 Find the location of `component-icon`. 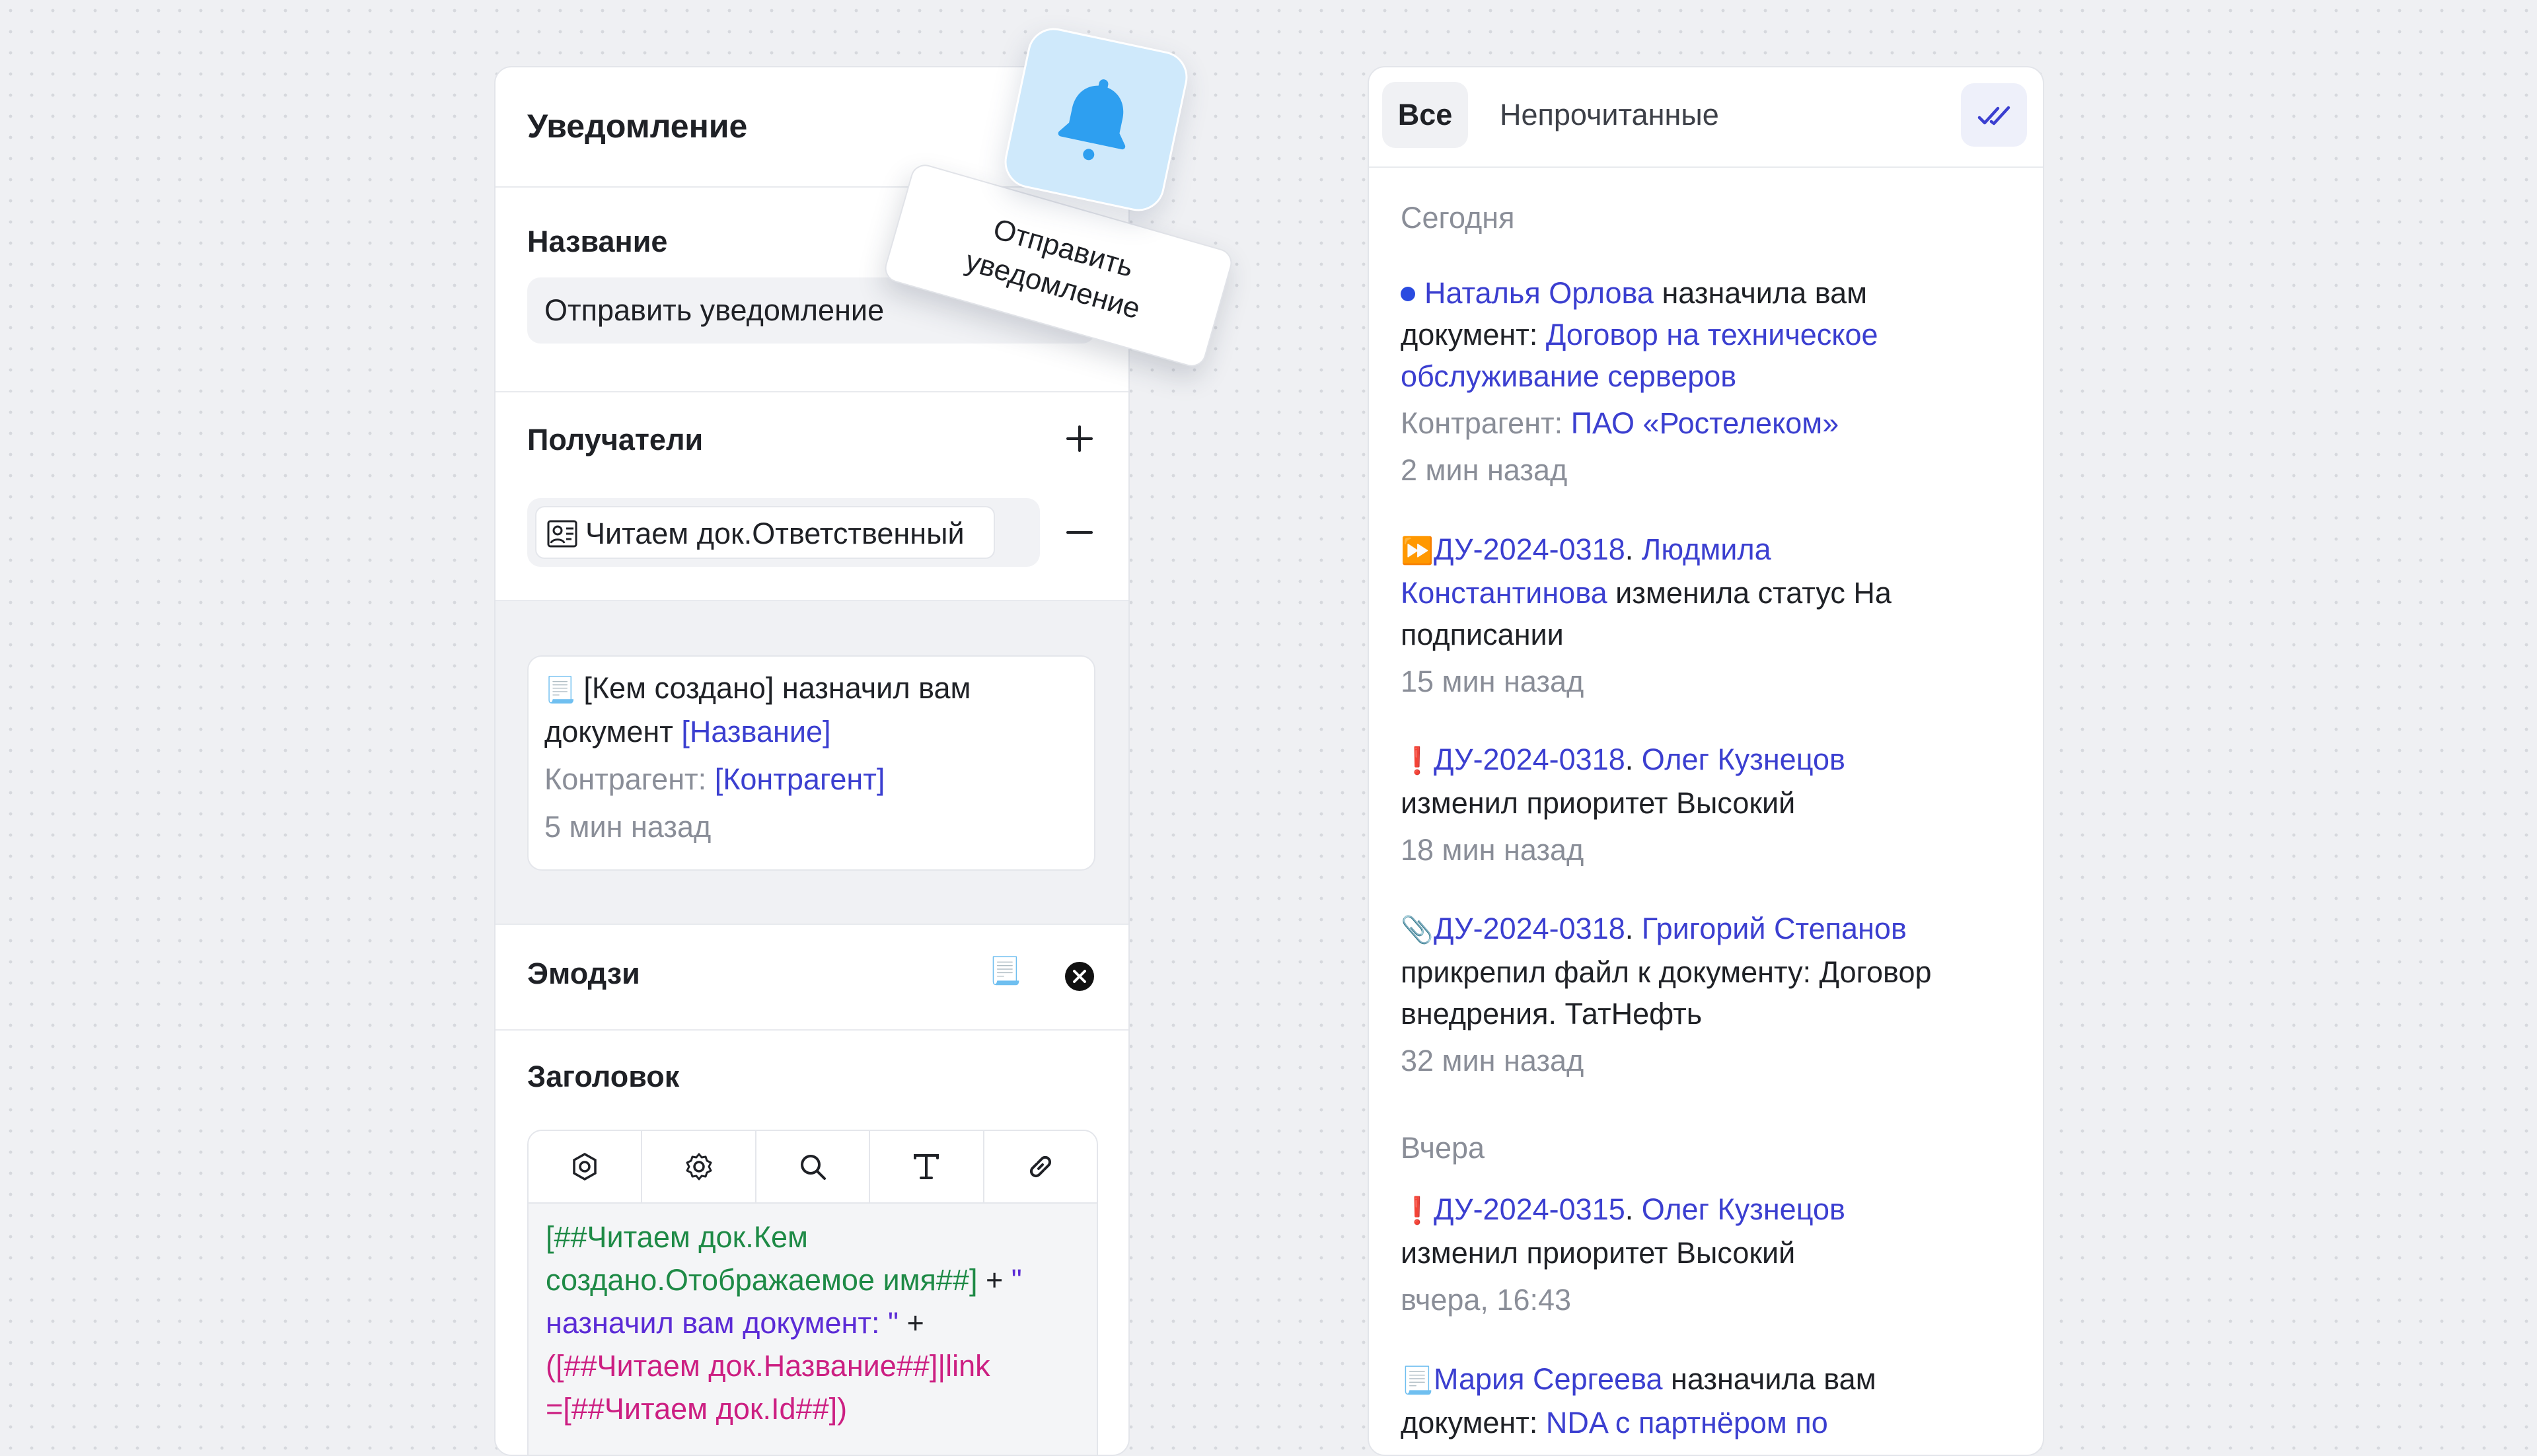

component-icon is located at coordinates (585, 1166).